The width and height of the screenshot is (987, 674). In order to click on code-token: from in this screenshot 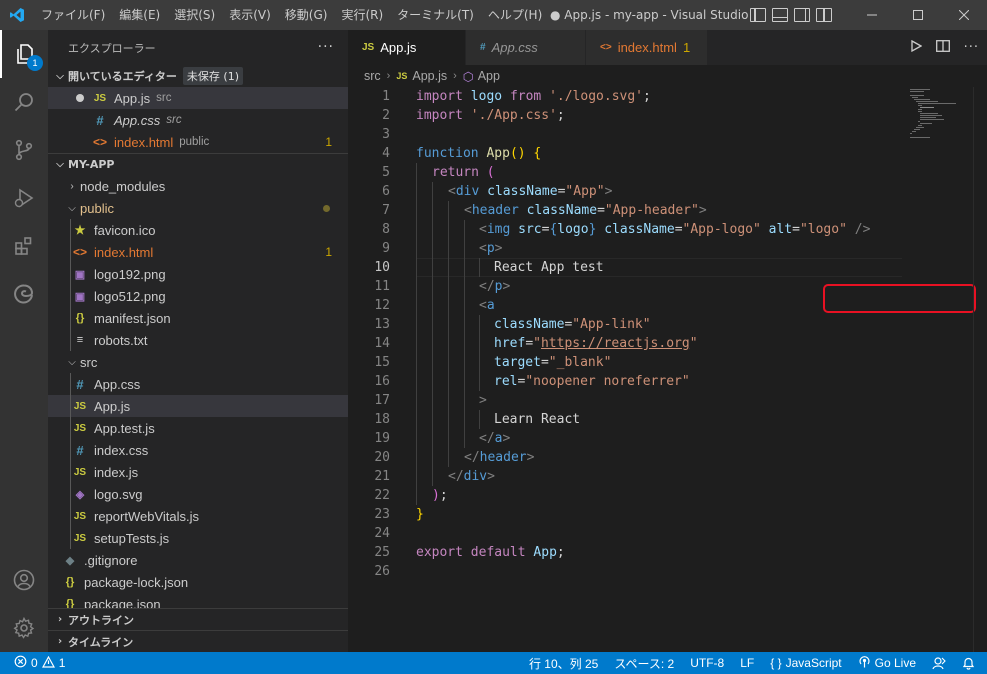, I will do `click(525, 96)`.